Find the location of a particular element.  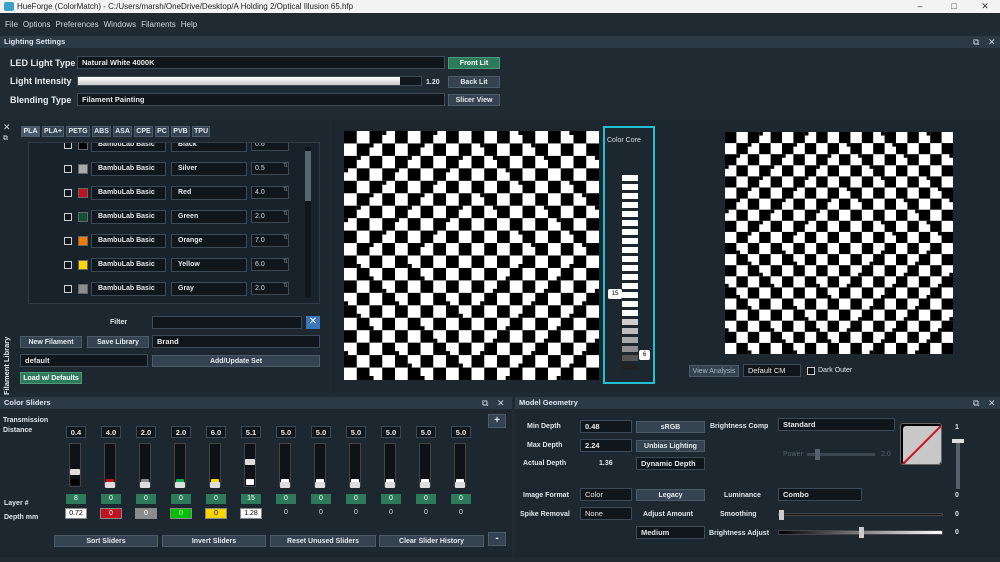

tab-pla: PLA is located at coordinates (30, 131).